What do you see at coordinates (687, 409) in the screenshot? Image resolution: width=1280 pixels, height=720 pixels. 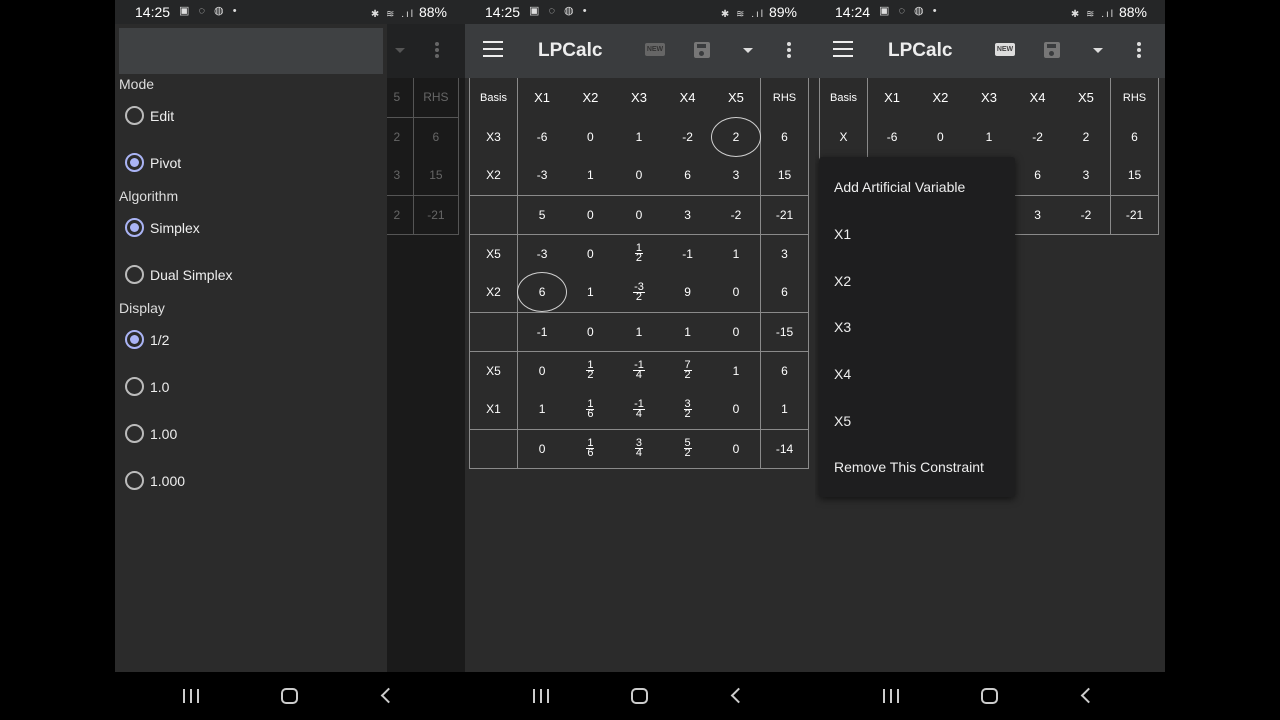 I see `table-cell: 32` at bounding box center [687, 409].